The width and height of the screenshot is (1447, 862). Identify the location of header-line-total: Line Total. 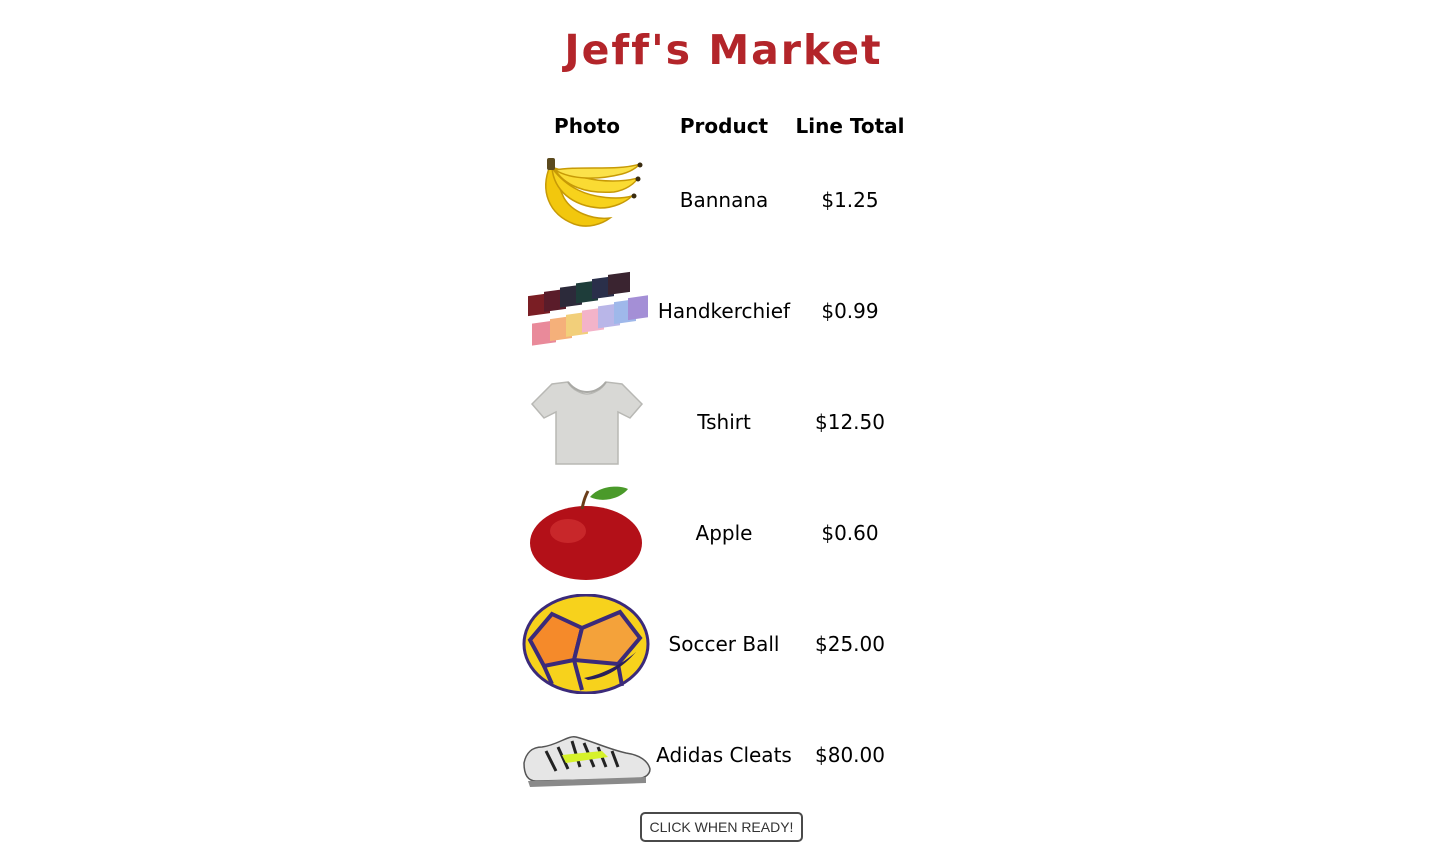
(850, 126).